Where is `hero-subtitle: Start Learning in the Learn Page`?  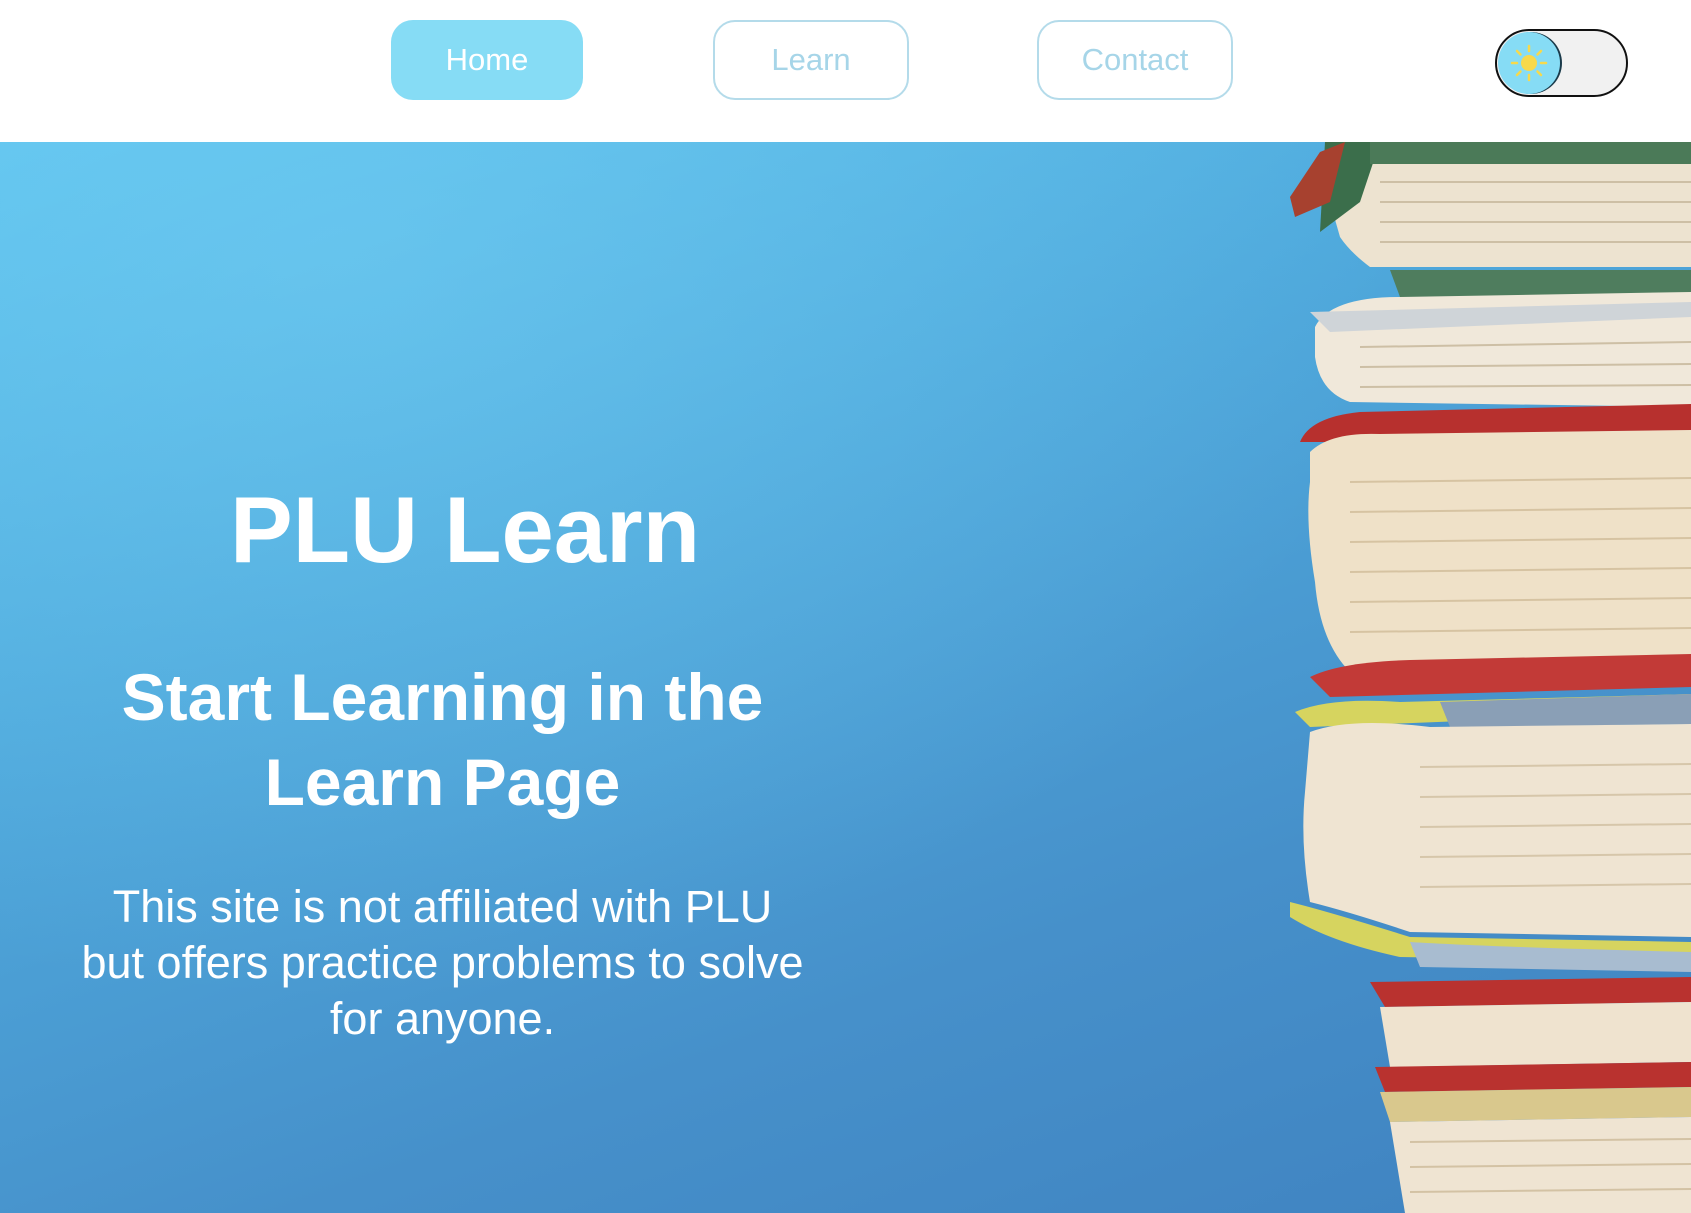 hero-subtitle: Start Learning in the Learn Page is located at coordinates (442, 739).